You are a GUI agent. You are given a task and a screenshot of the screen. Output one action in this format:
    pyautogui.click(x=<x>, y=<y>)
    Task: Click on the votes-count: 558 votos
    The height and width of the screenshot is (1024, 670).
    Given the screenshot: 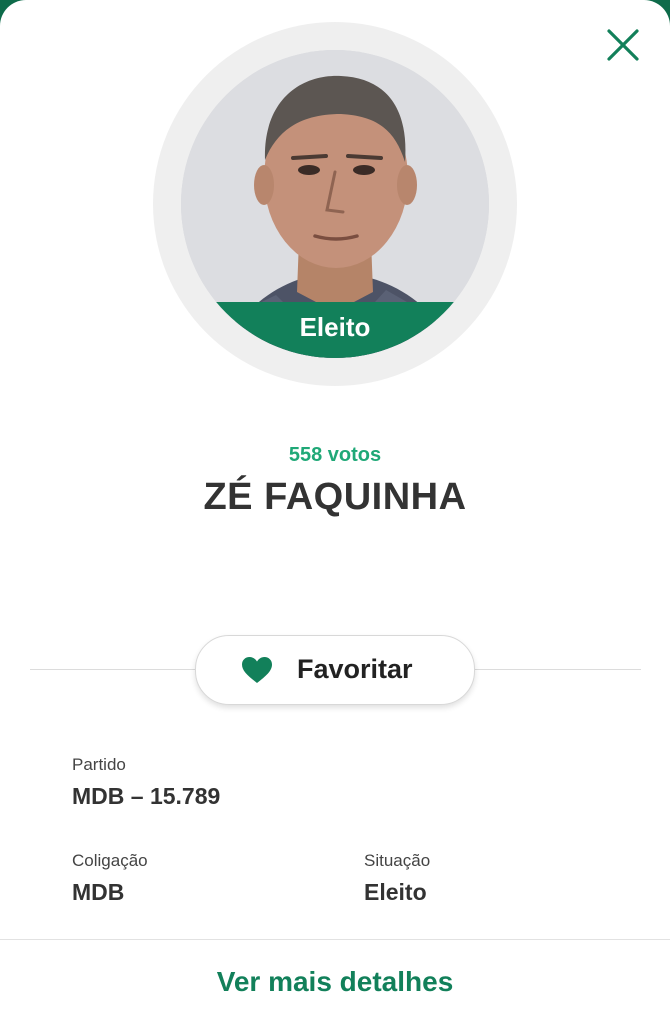 What is the action you would take?
    pyautogui.click(x=335, y=455)
    